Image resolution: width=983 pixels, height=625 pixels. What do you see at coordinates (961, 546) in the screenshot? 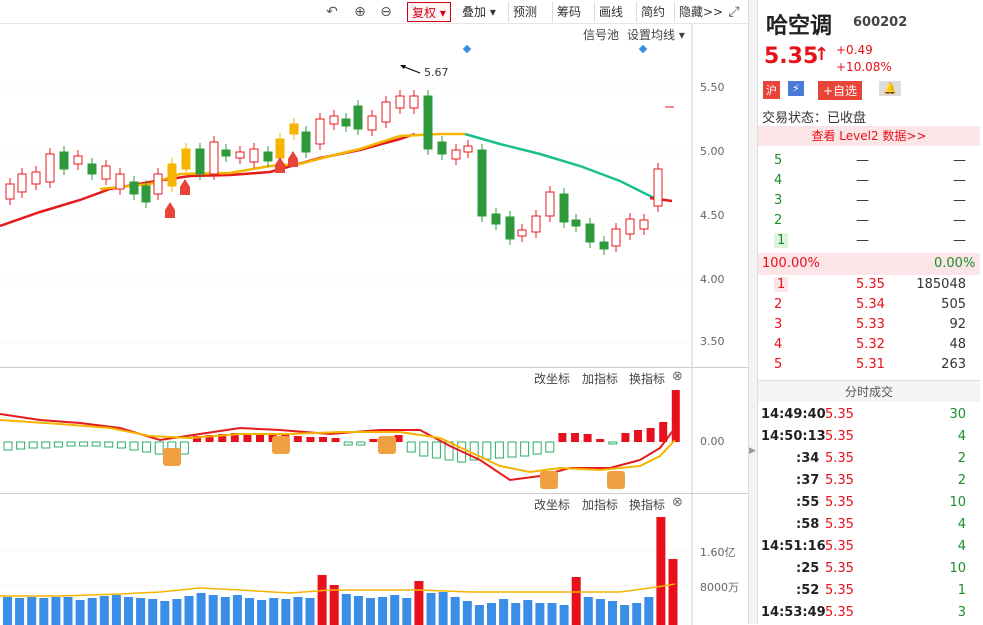
I see `trade-volume: 4` at bounding box center [961, 546].